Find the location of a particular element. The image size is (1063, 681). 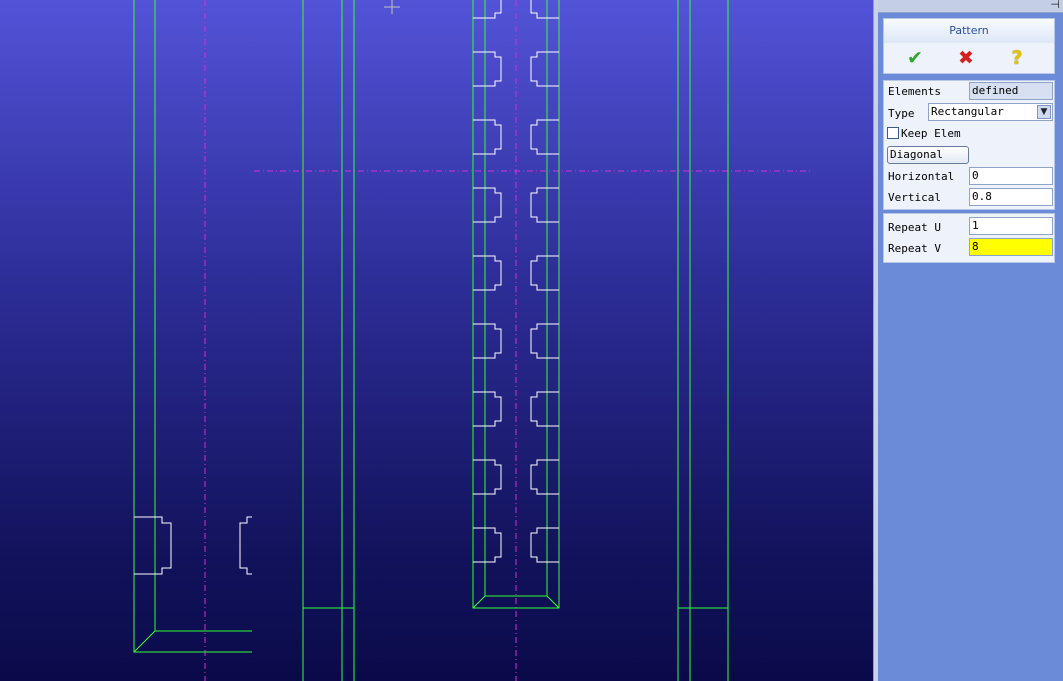

left-frame is located at coordinates (192, 326).